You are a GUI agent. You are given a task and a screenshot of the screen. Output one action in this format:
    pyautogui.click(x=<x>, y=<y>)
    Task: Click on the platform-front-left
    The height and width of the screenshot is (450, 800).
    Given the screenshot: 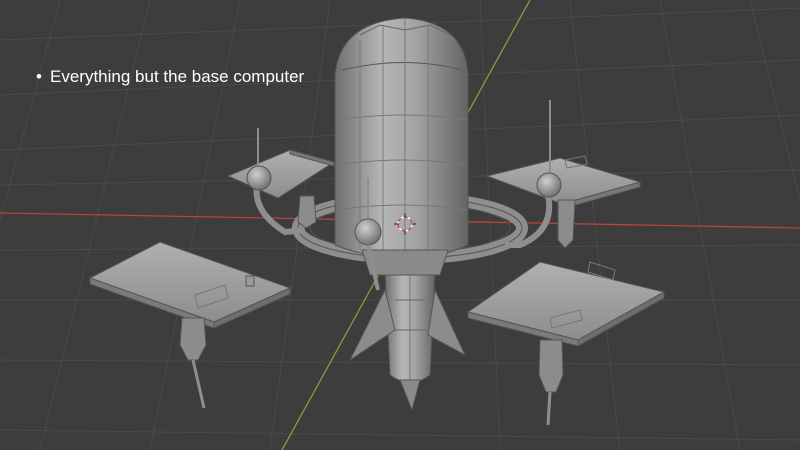 What is the action you would take?
    pyautogui.click(x=190, y=325)
    